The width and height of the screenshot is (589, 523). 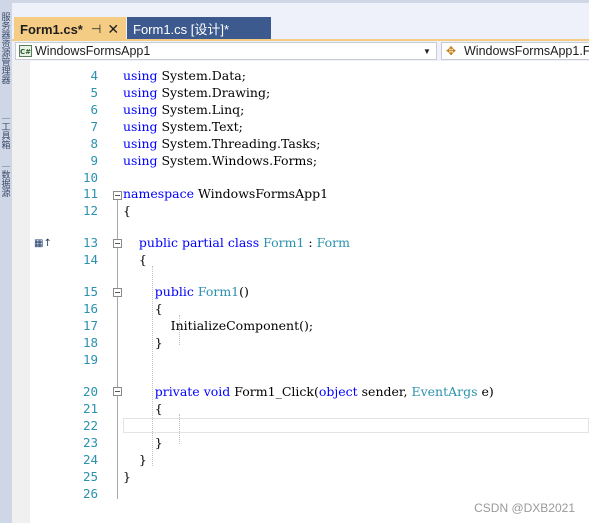 I want to click on code-line: 19, so click(x=300, y=359).